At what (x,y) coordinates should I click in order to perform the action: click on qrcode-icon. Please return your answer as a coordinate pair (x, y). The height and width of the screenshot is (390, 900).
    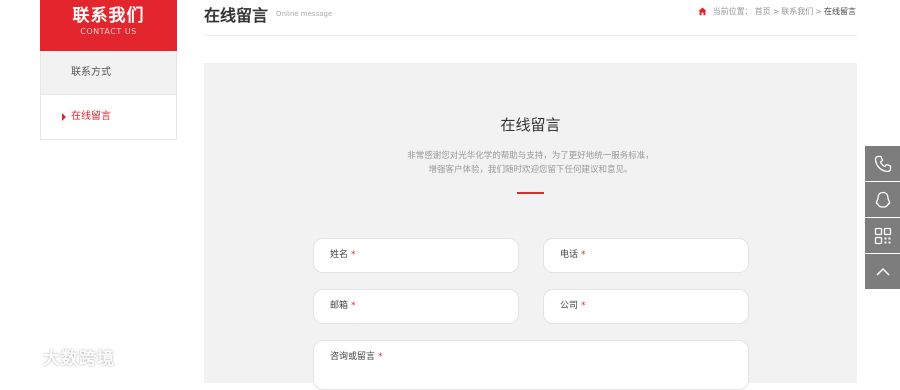
    Looking at the image, I should click on (882, 235).